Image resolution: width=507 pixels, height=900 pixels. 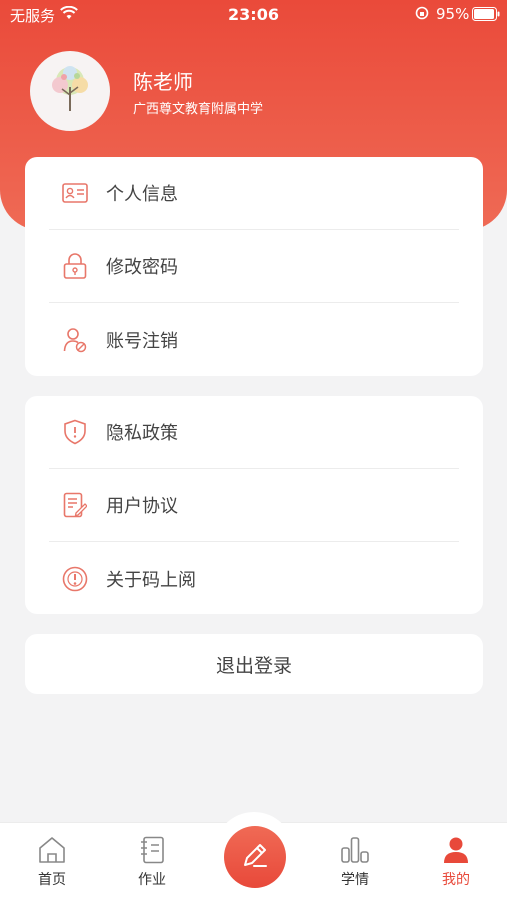 I want to click on compose-button, so click(x=255, y=857).